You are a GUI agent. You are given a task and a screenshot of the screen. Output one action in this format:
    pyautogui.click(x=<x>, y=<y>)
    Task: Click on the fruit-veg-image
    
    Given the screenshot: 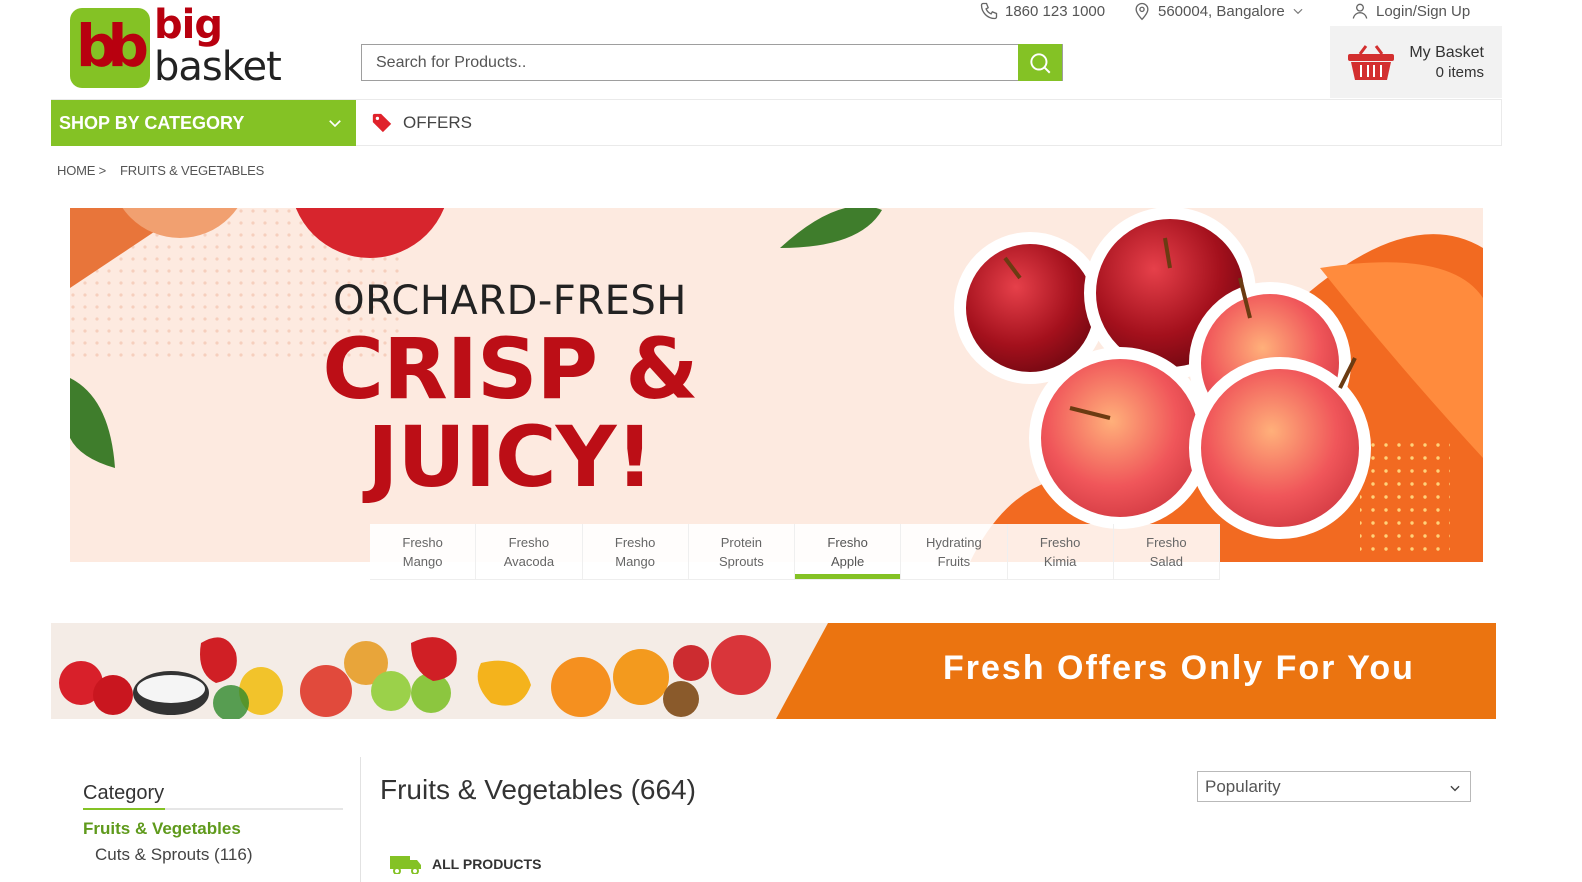 What is the action you would take?
    pyautogui.click(x=441, y=671)
    